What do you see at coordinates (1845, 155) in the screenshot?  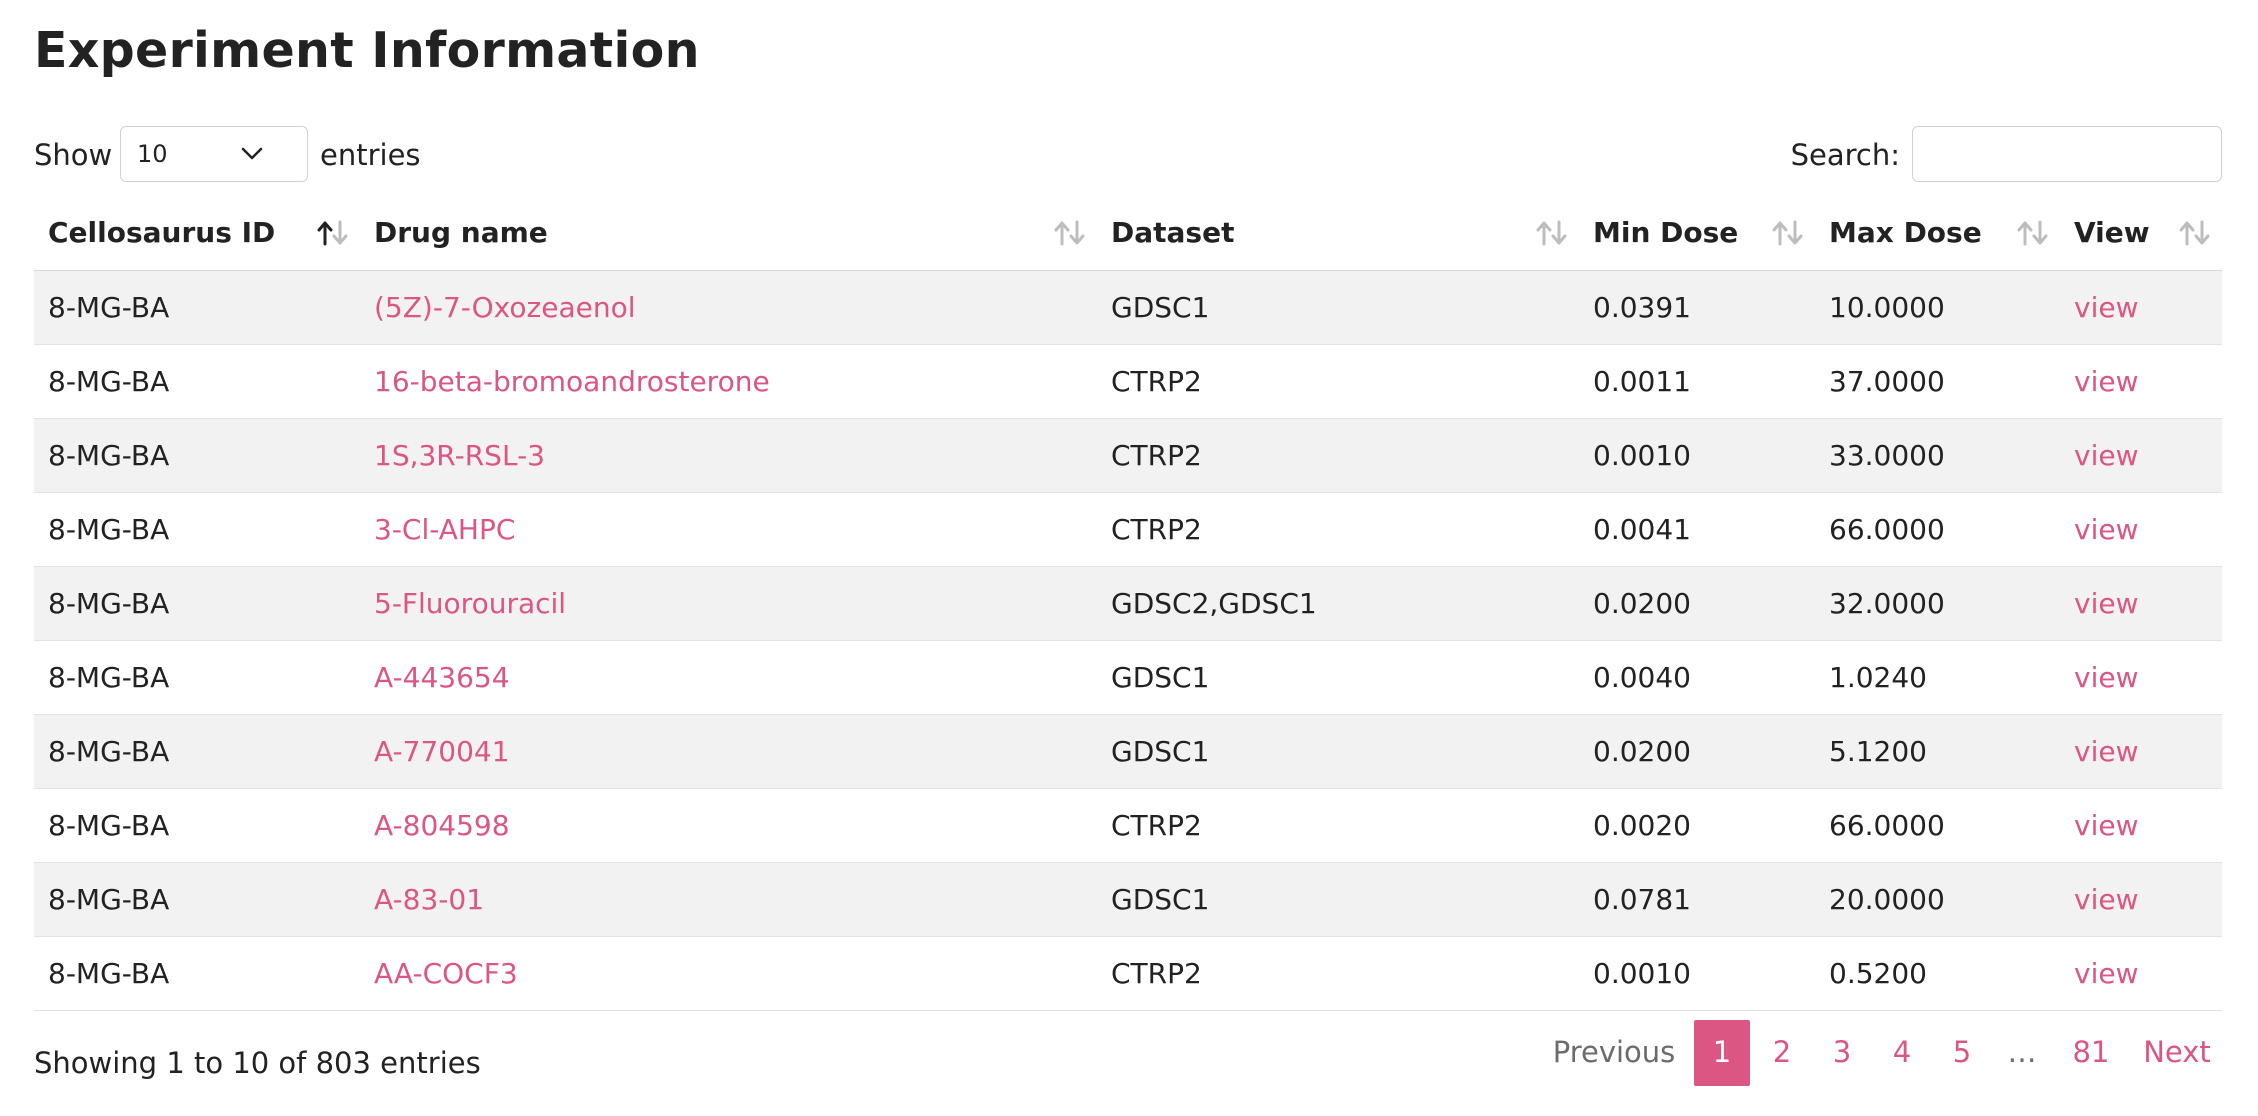 I see `search-label: Search:` at bounding box center [1845, 155].